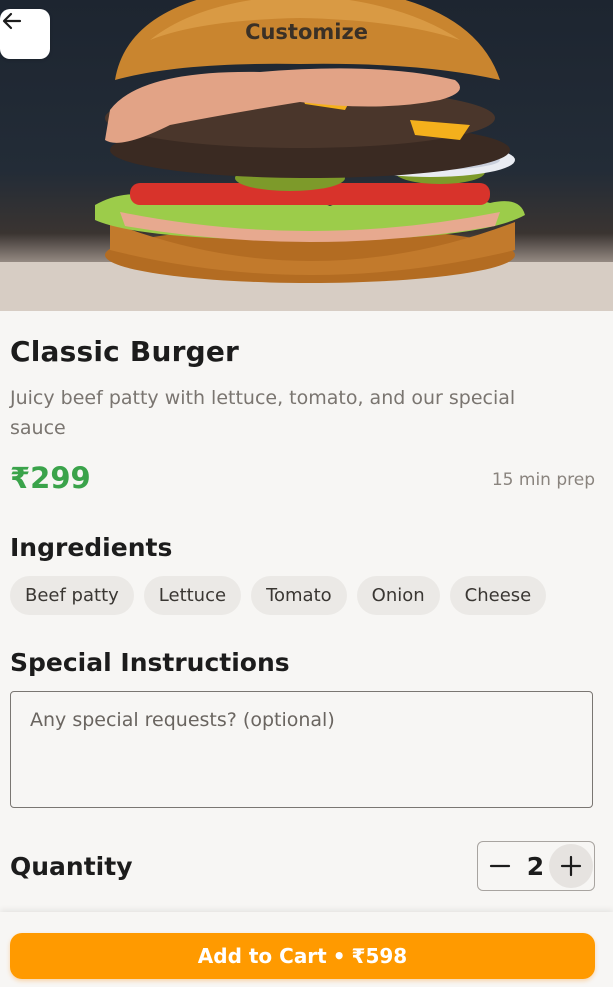 This screenshot has height=987, width=613. Describe the element at coordinates (72, 595) in the screenshot. I see `ingredient-chip: Beef patty` at that location.